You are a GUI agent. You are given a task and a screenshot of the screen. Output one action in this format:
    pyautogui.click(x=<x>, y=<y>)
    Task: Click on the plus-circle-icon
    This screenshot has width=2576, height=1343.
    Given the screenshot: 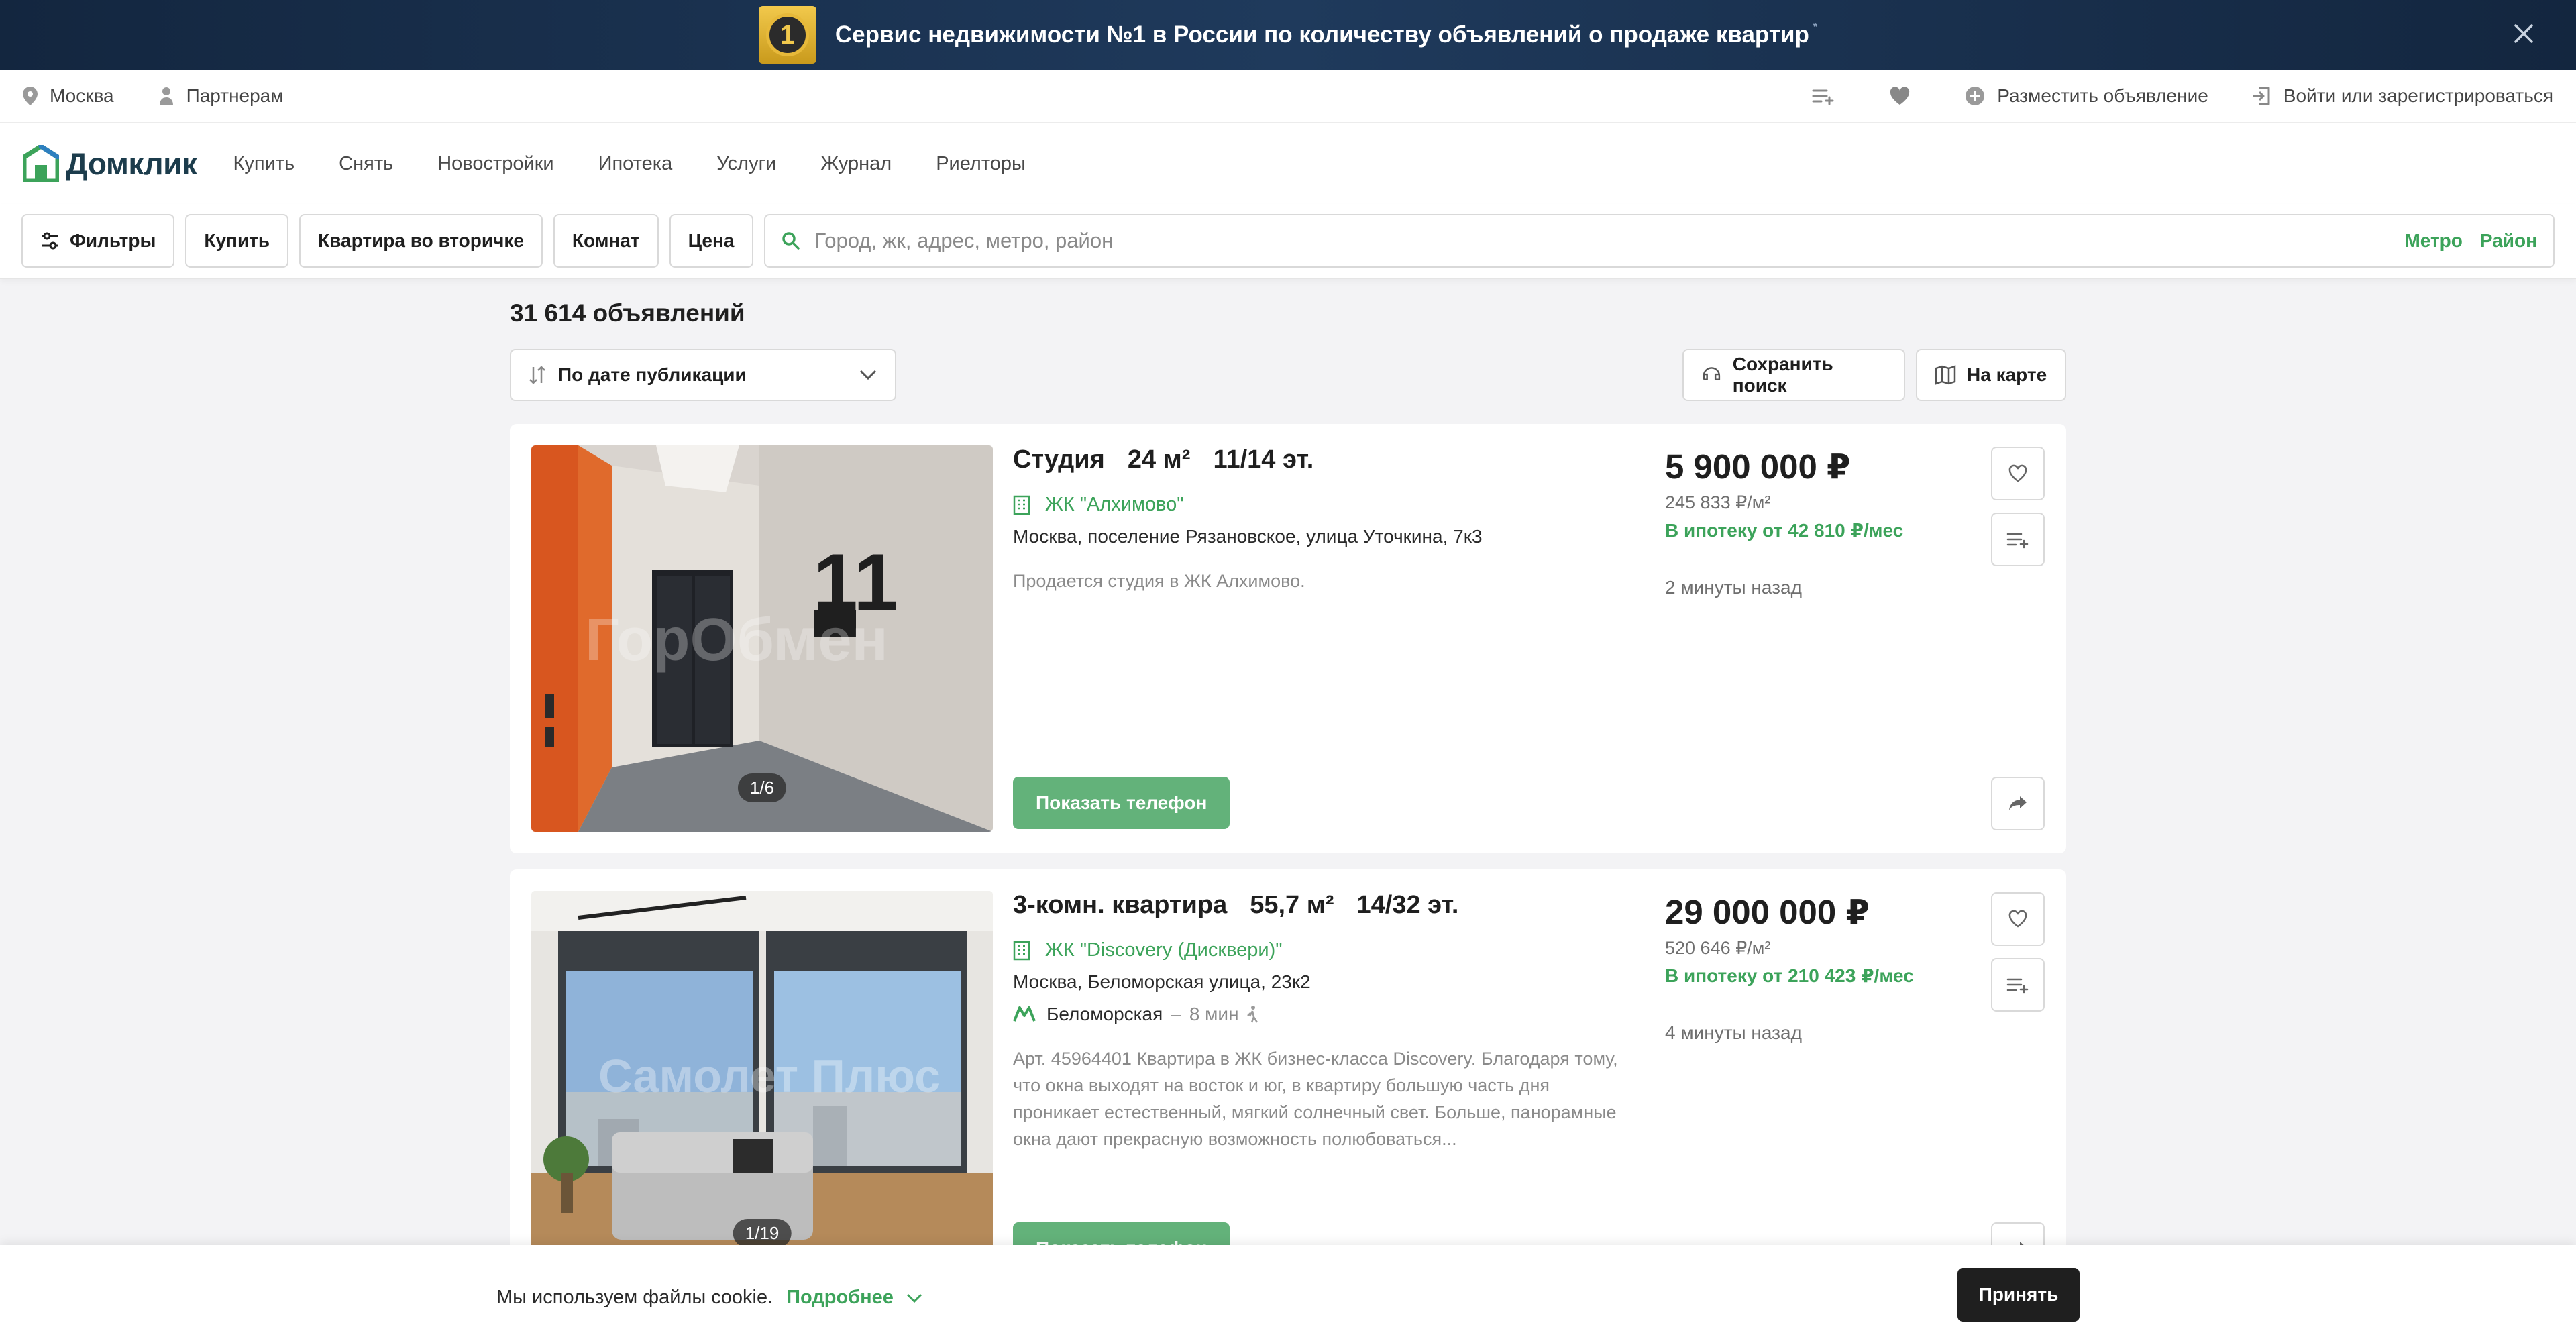 What is the action you would take?
    pyautogui.click(x=1975, y=96)
    